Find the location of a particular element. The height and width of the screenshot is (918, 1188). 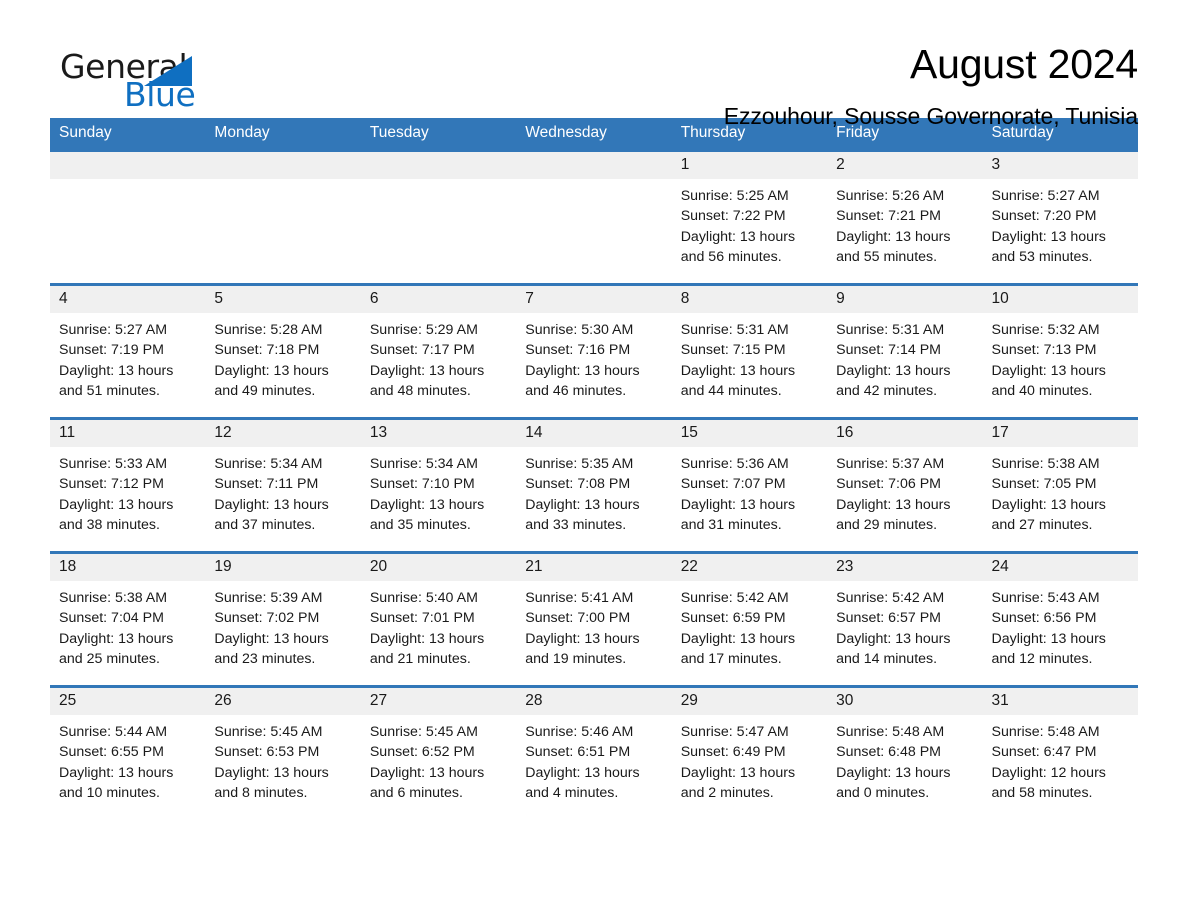

sunset-text: Sunset: 7:20 PM is located at coordinates (1044, 216).